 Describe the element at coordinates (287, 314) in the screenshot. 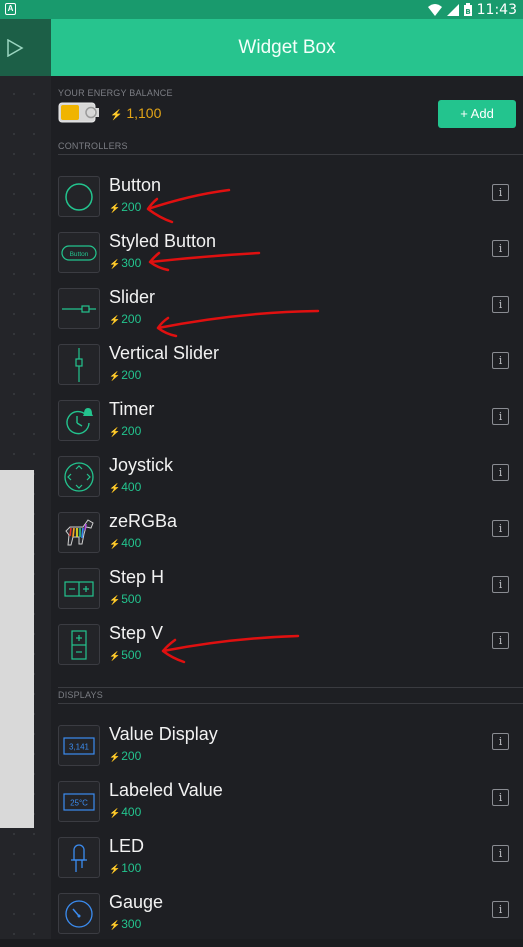

I see `widget-item-slider: Slider ⚡200 i` at that location.